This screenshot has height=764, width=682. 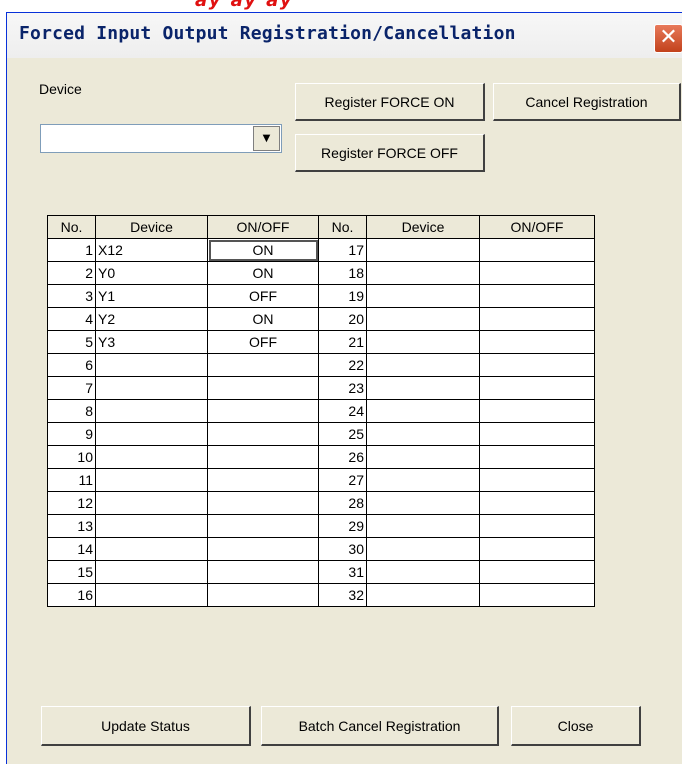 What do you see at coordinates (342, 411) in the screenshot?
I see `row-no-2: 24` at bounding box center [342, 411].